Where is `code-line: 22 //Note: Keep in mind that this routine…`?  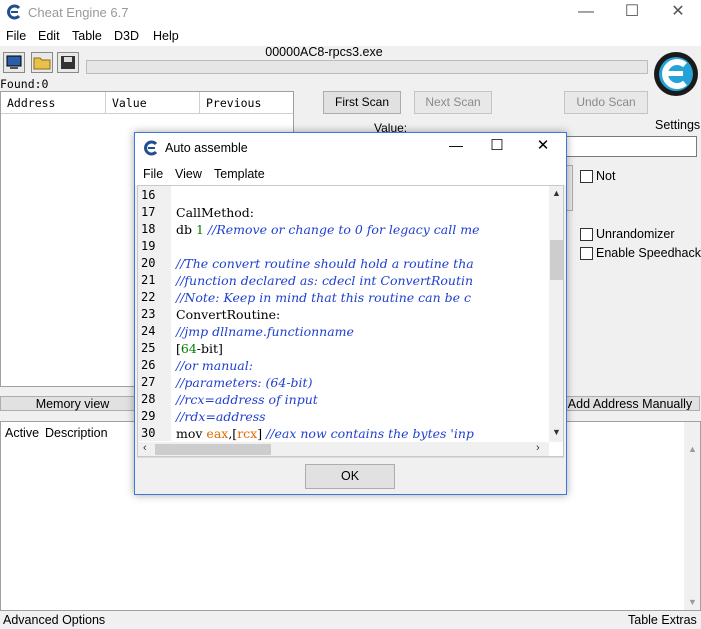 code-line: 22 //Note: Keep in mind that this routine… is located at coordinates (343, 298).